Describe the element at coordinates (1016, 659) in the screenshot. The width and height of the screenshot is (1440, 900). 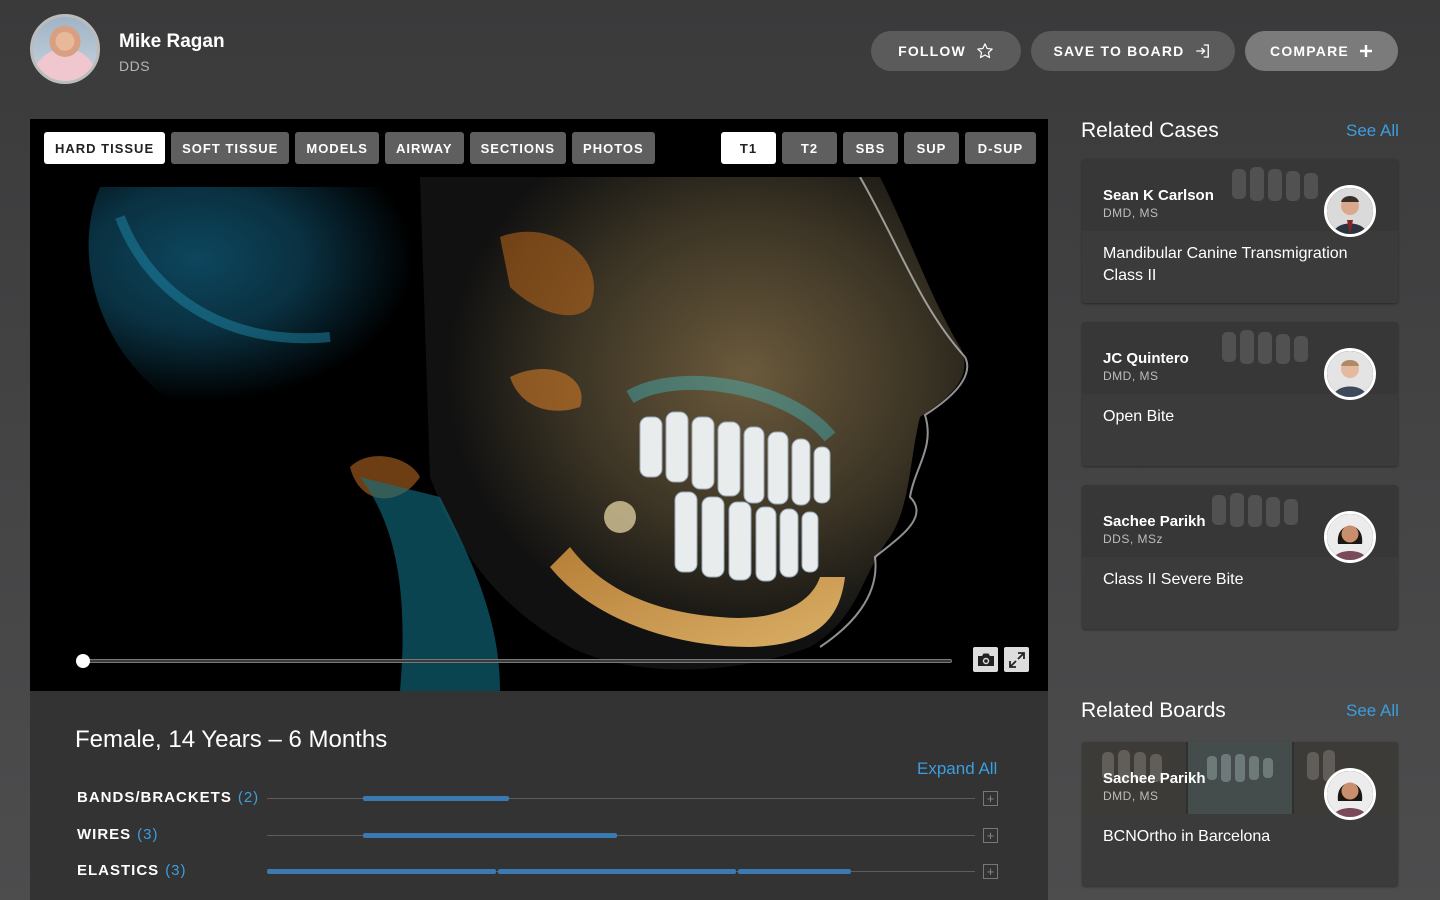
I see `fullscreen-icon` at that location.